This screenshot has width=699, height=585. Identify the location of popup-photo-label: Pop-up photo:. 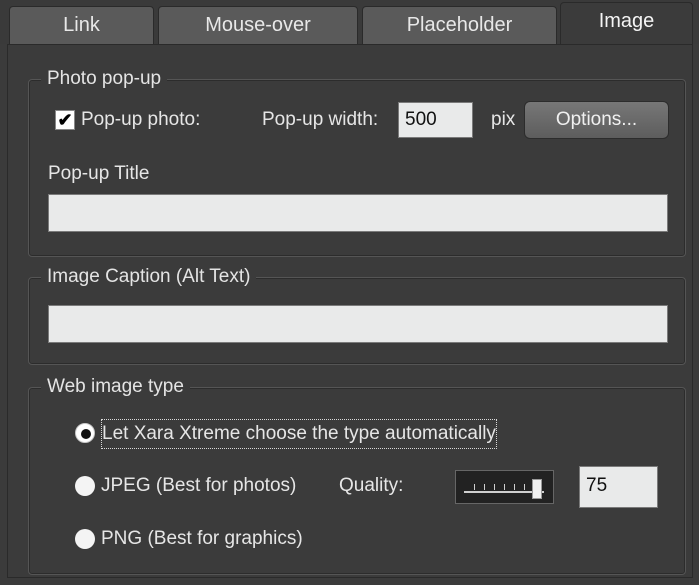
(141, 119).